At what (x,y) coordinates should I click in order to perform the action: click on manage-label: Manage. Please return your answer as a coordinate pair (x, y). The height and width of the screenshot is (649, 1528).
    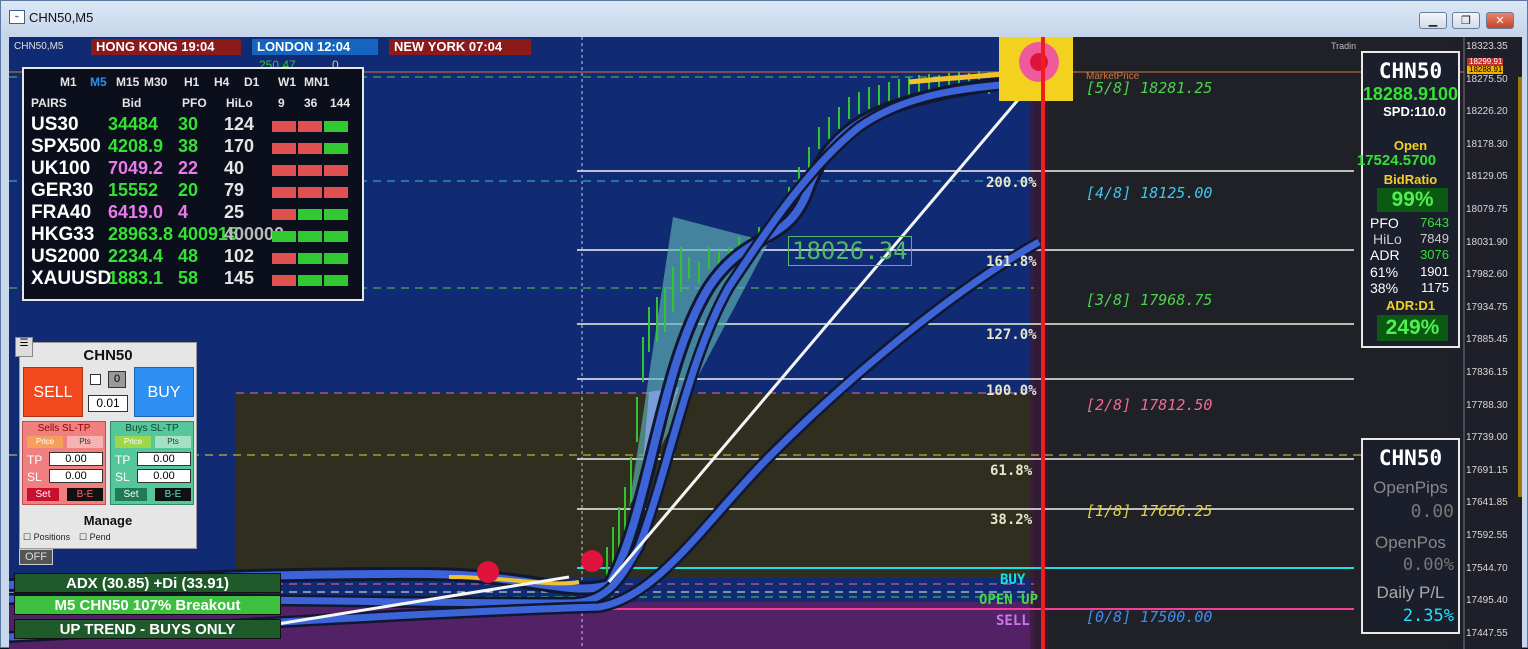
    Looking at the image, I should click on (108, 520).